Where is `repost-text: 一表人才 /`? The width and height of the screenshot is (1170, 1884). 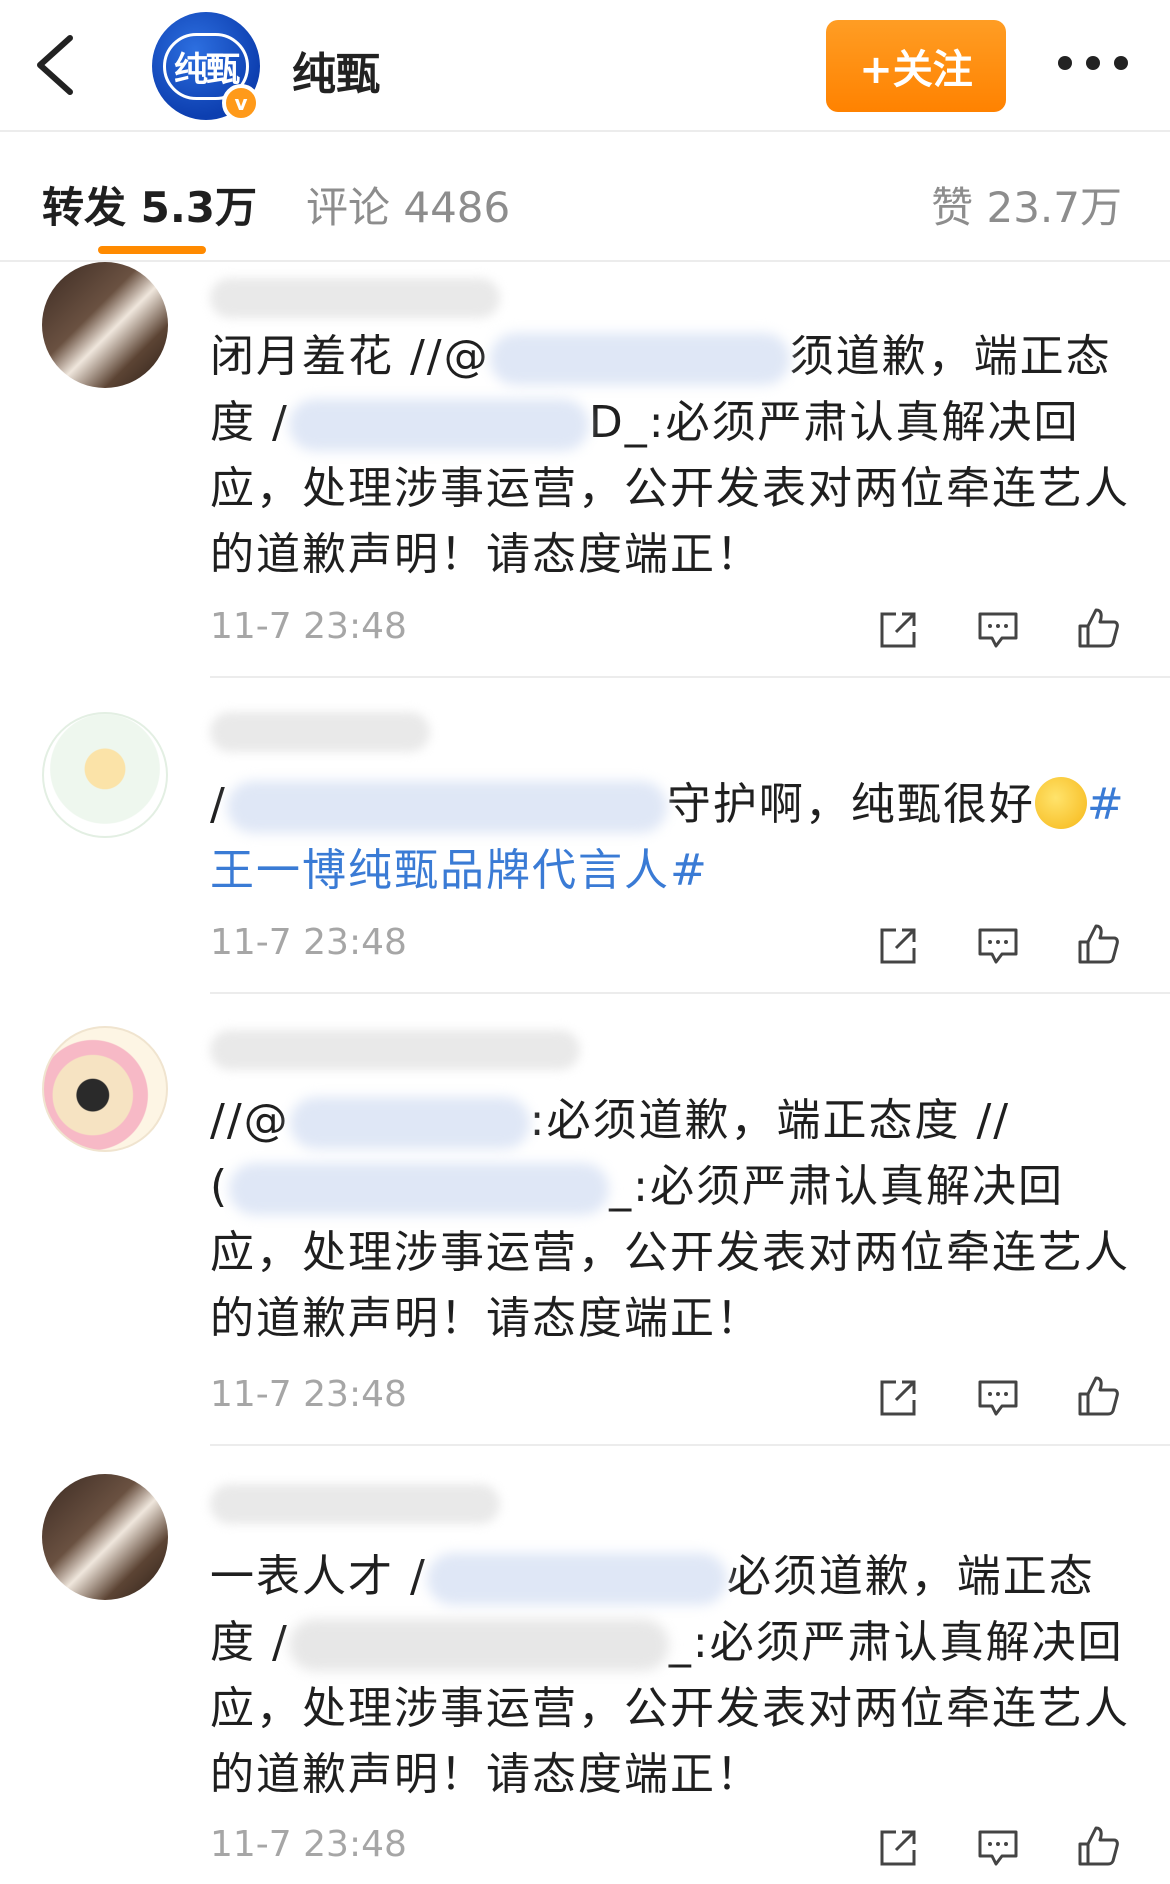 repost-text: 一表人才 / is located at coordinates (318, 1576).